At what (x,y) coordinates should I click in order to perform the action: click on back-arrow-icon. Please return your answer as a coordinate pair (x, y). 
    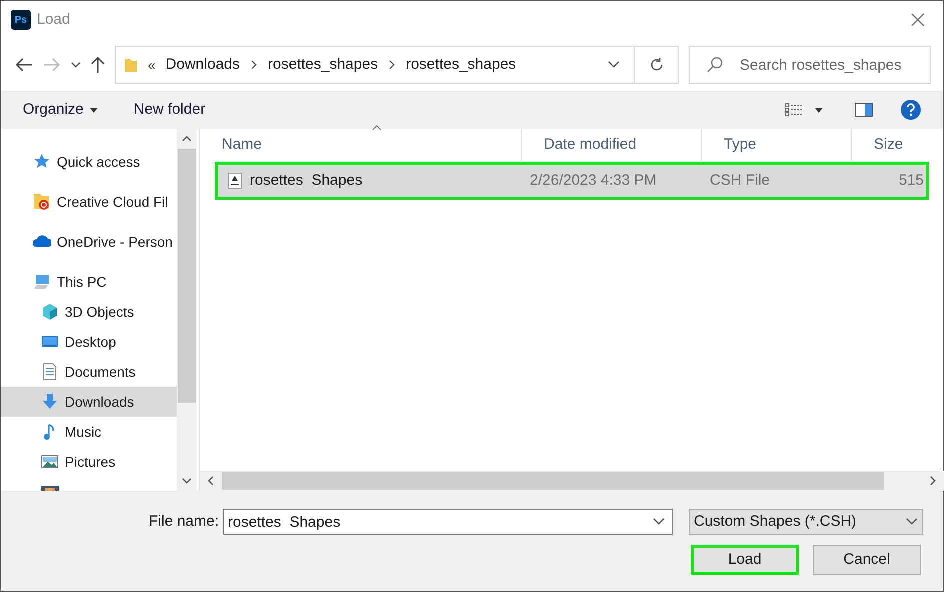
    Looking at the image, I should click on (24, 65).